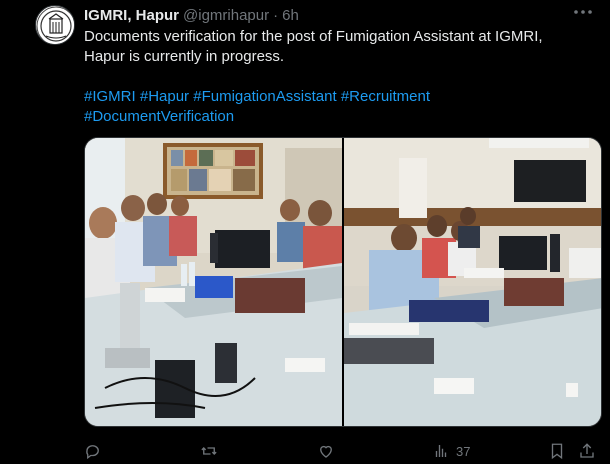 This screenshot has width=610, height=464. Describe the element at coordinates (451, 451) in the screenshot. I see `views-button: 37` at that location.